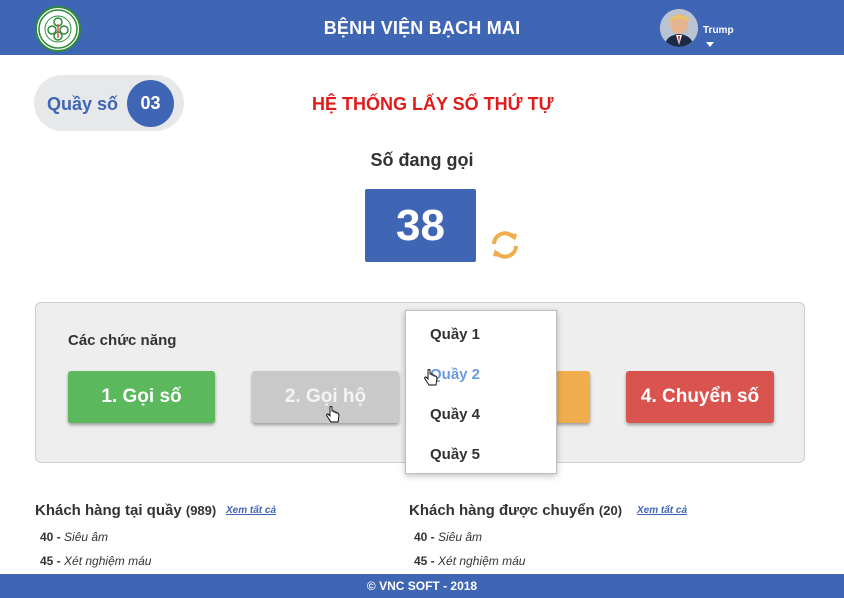 The height and width of the screenshot is (598, 844). Describe the element at coordinates (679, 28) in the screenshot. I see `user-avatar` at that location.